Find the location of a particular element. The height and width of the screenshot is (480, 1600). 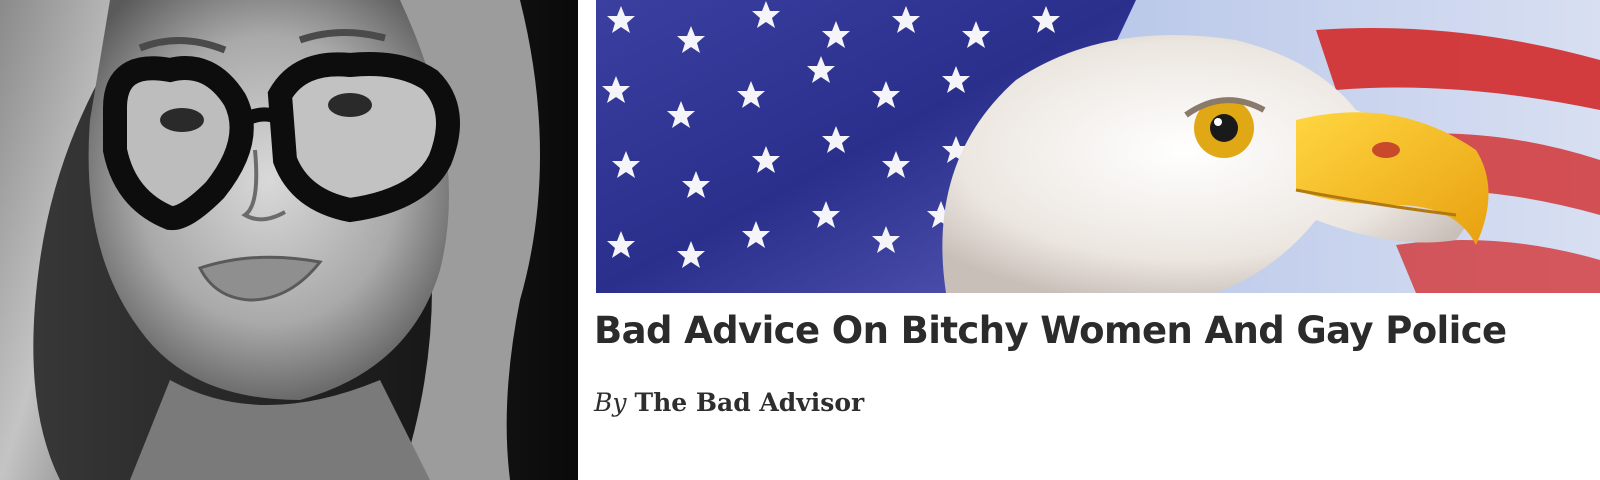

author-name: The Bad Advisor is located at coordinates (750, 402).